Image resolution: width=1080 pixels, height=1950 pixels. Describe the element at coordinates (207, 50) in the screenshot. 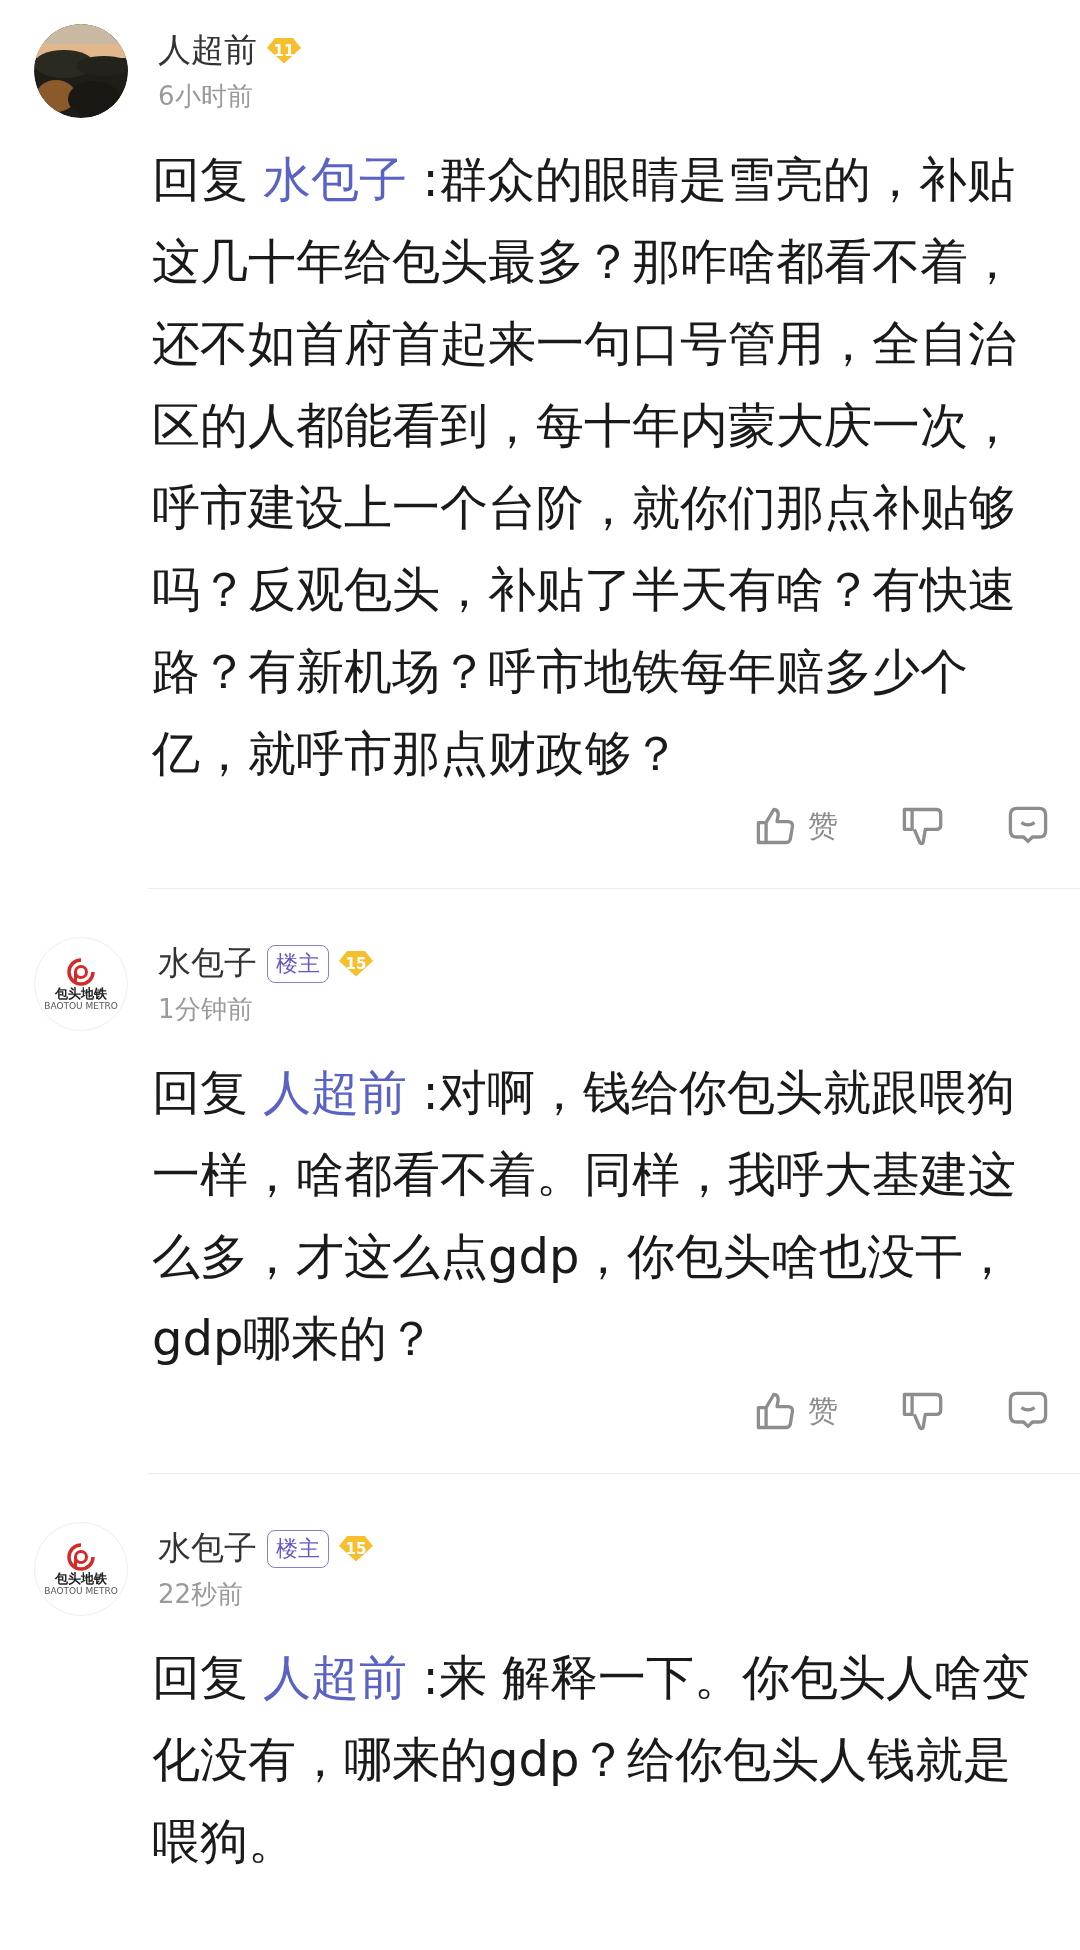

I see `username: 人超前` at that location.